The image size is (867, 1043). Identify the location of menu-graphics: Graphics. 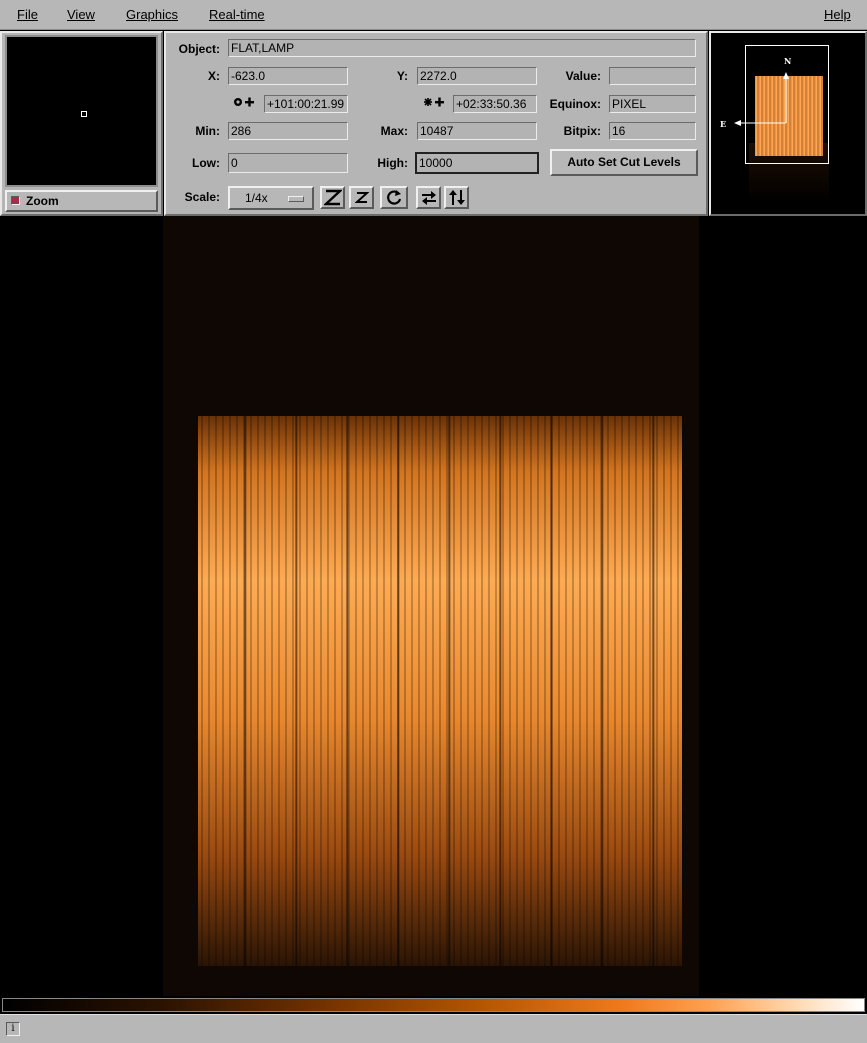
(152, 14).